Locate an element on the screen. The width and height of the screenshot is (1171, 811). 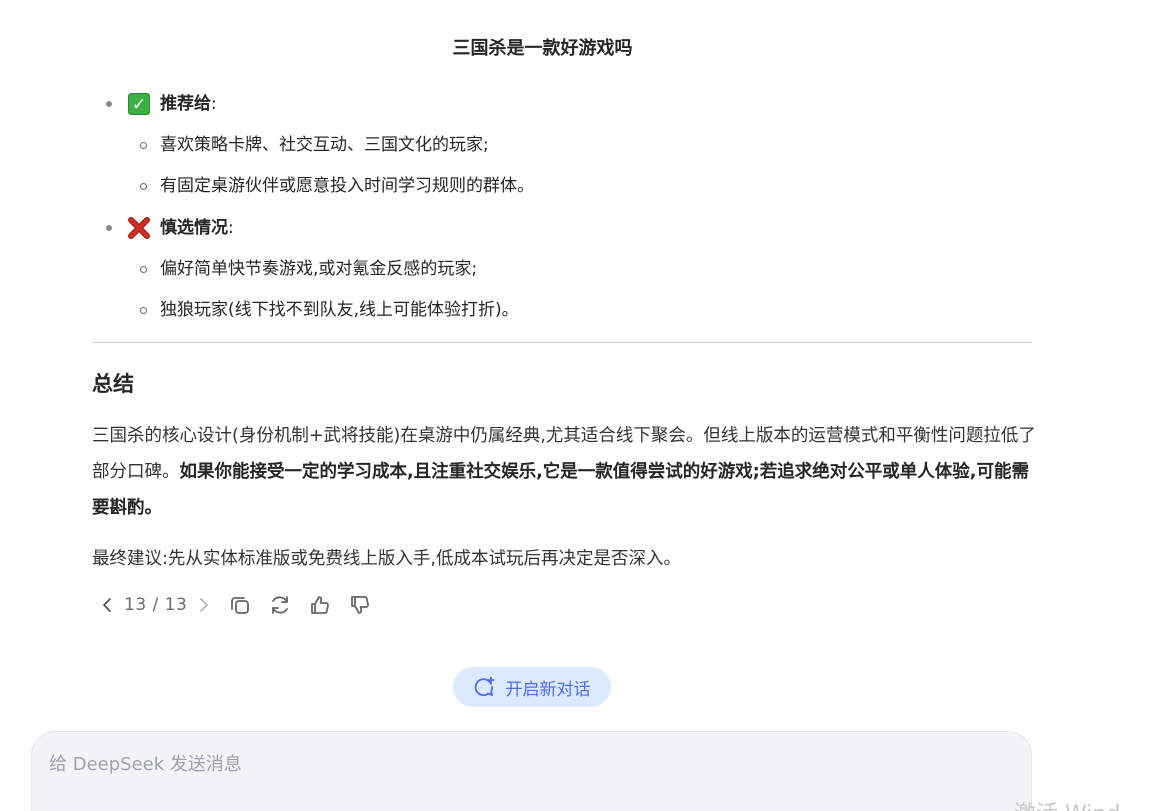
list-item: 有固定桌游伙伴或愿意投入时间学习规则的群体。 is located at coordinates (580, 186).